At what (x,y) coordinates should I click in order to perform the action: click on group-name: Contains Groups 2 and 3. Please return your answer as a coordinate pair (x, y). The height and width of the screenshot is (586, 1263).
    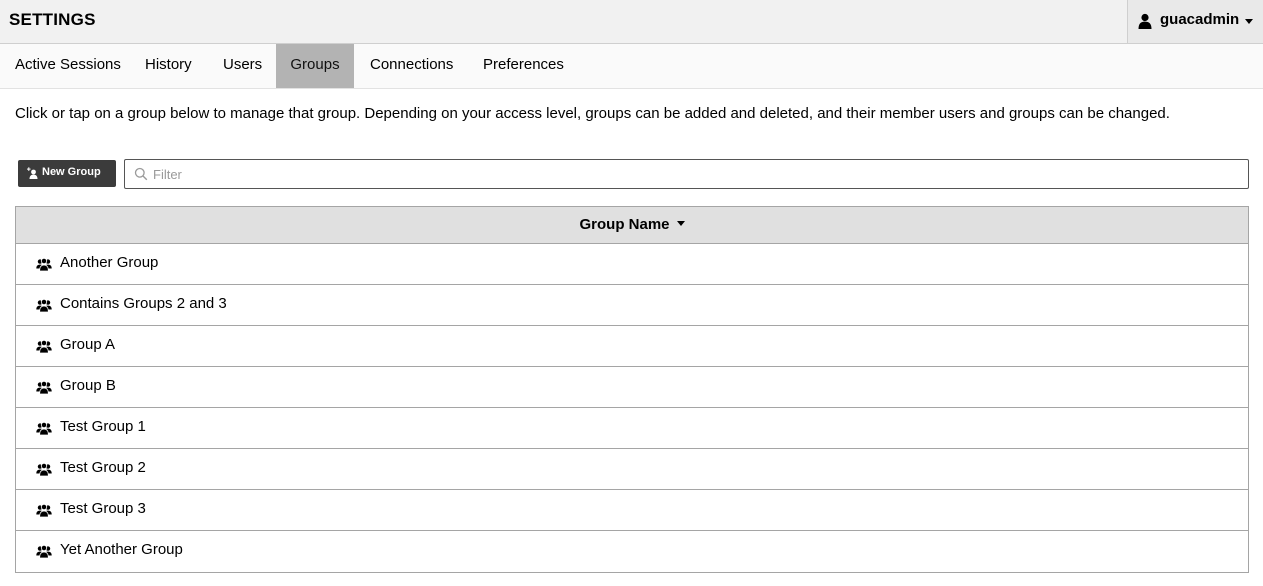
    Looking at the image, I should click on (143, 303).